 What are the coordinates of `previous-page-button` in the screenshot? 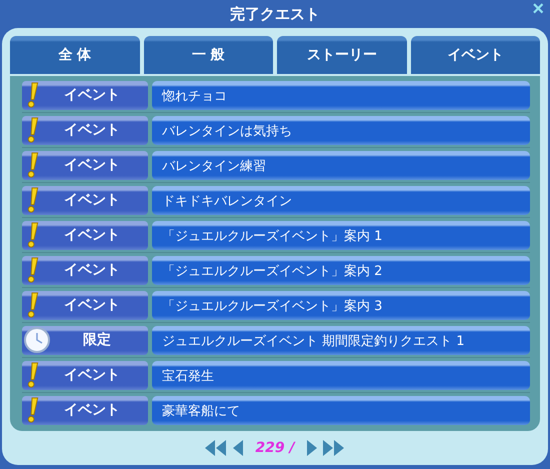 It's located at (238, 448).